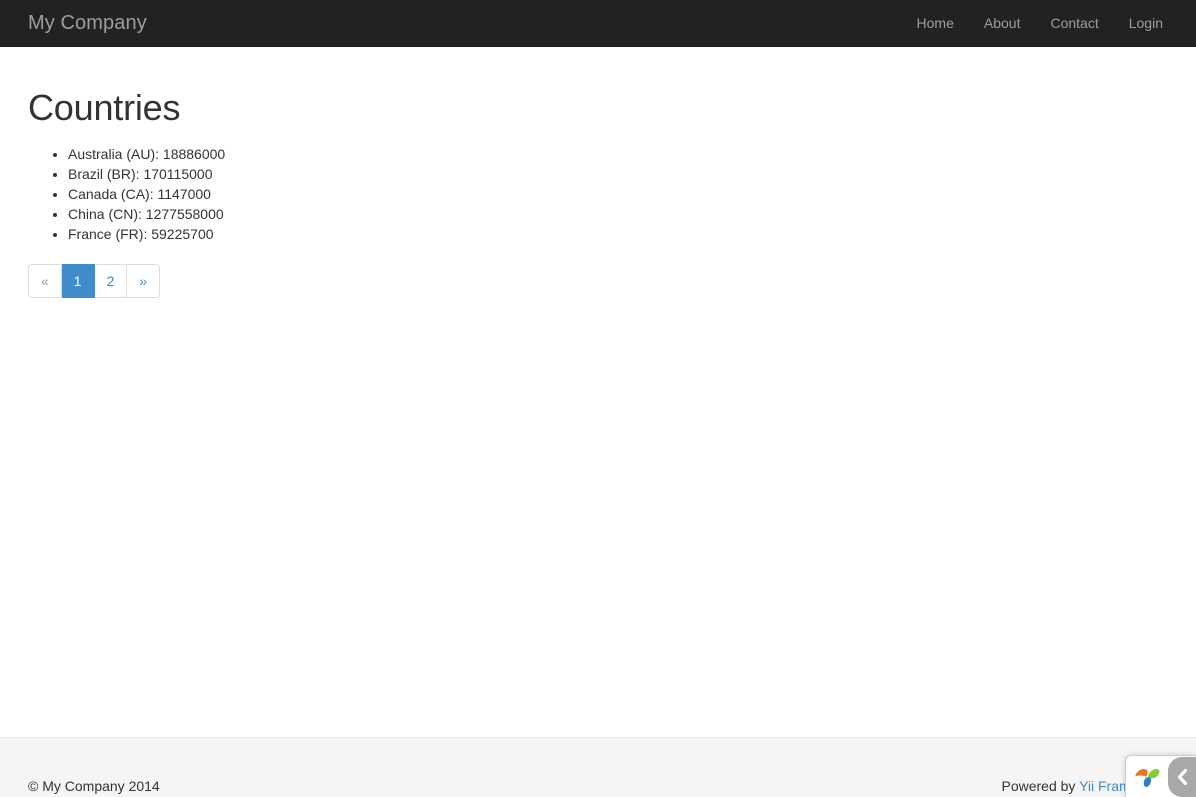 The image size is (1196, 797). Describe the element at coordinates (1147, 777) in the screenshot. I see `yii-logo-icon` at that location.